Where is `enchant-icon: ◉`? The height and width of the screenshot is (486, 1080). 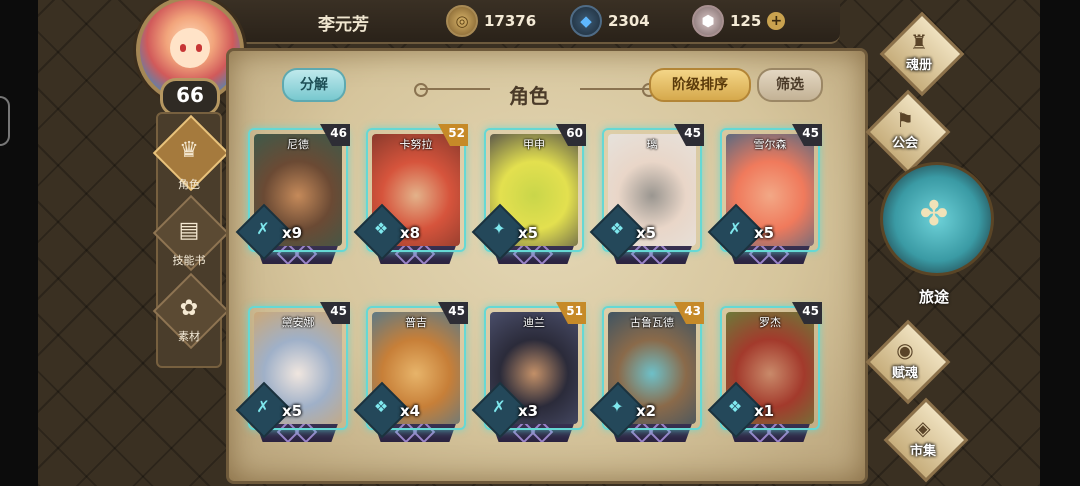
enchant-icon: ◉ is located at coordinates (905, 350).